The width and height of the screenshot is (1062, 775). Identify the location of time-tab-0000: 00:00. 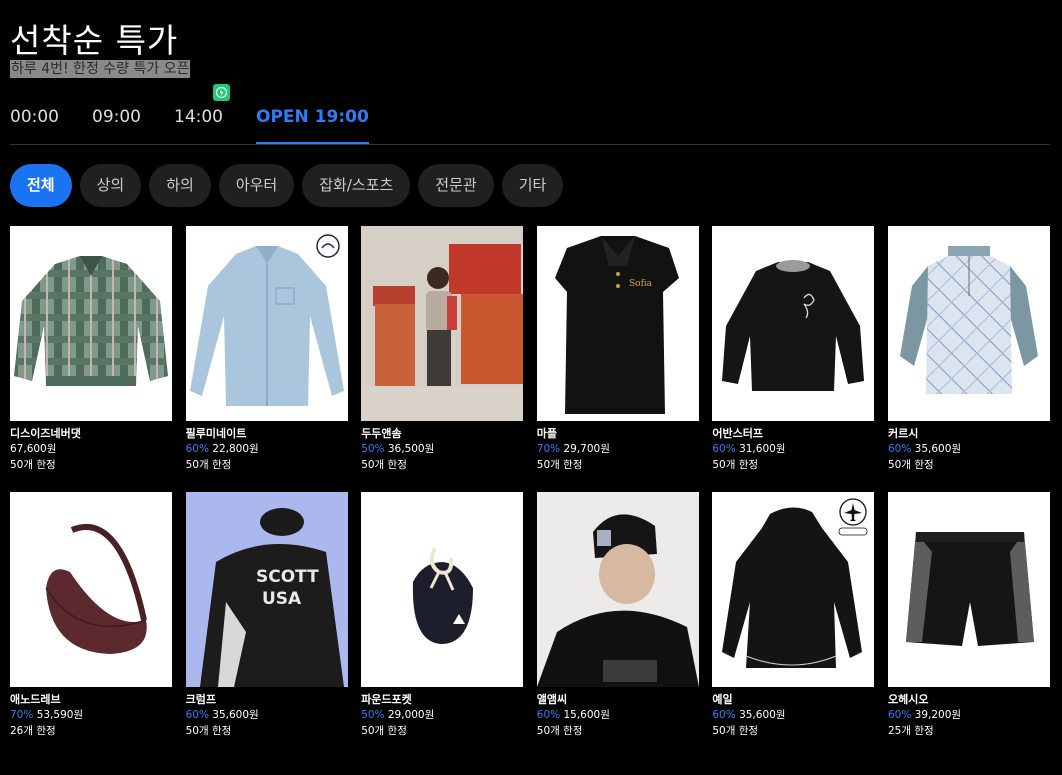
(34, 122).